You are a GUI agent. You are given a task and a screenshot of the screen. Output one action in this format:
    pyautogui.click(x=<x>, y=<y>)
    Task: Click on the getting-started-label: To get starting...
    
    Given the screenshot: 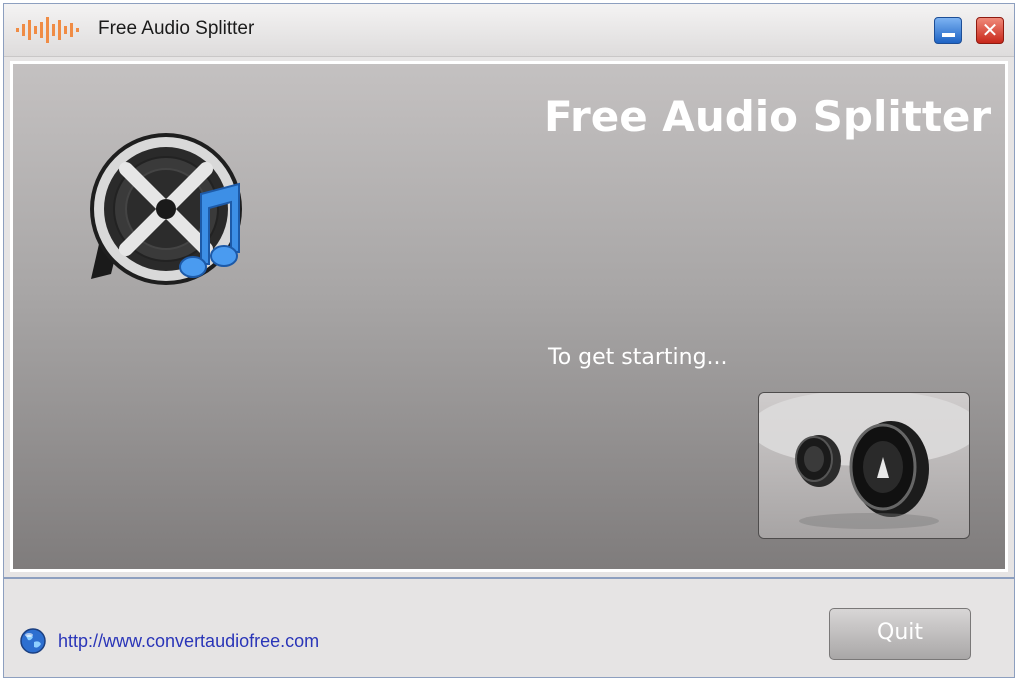 What is the action you would take?
    pyautogui.click(x=638, y=357)
    